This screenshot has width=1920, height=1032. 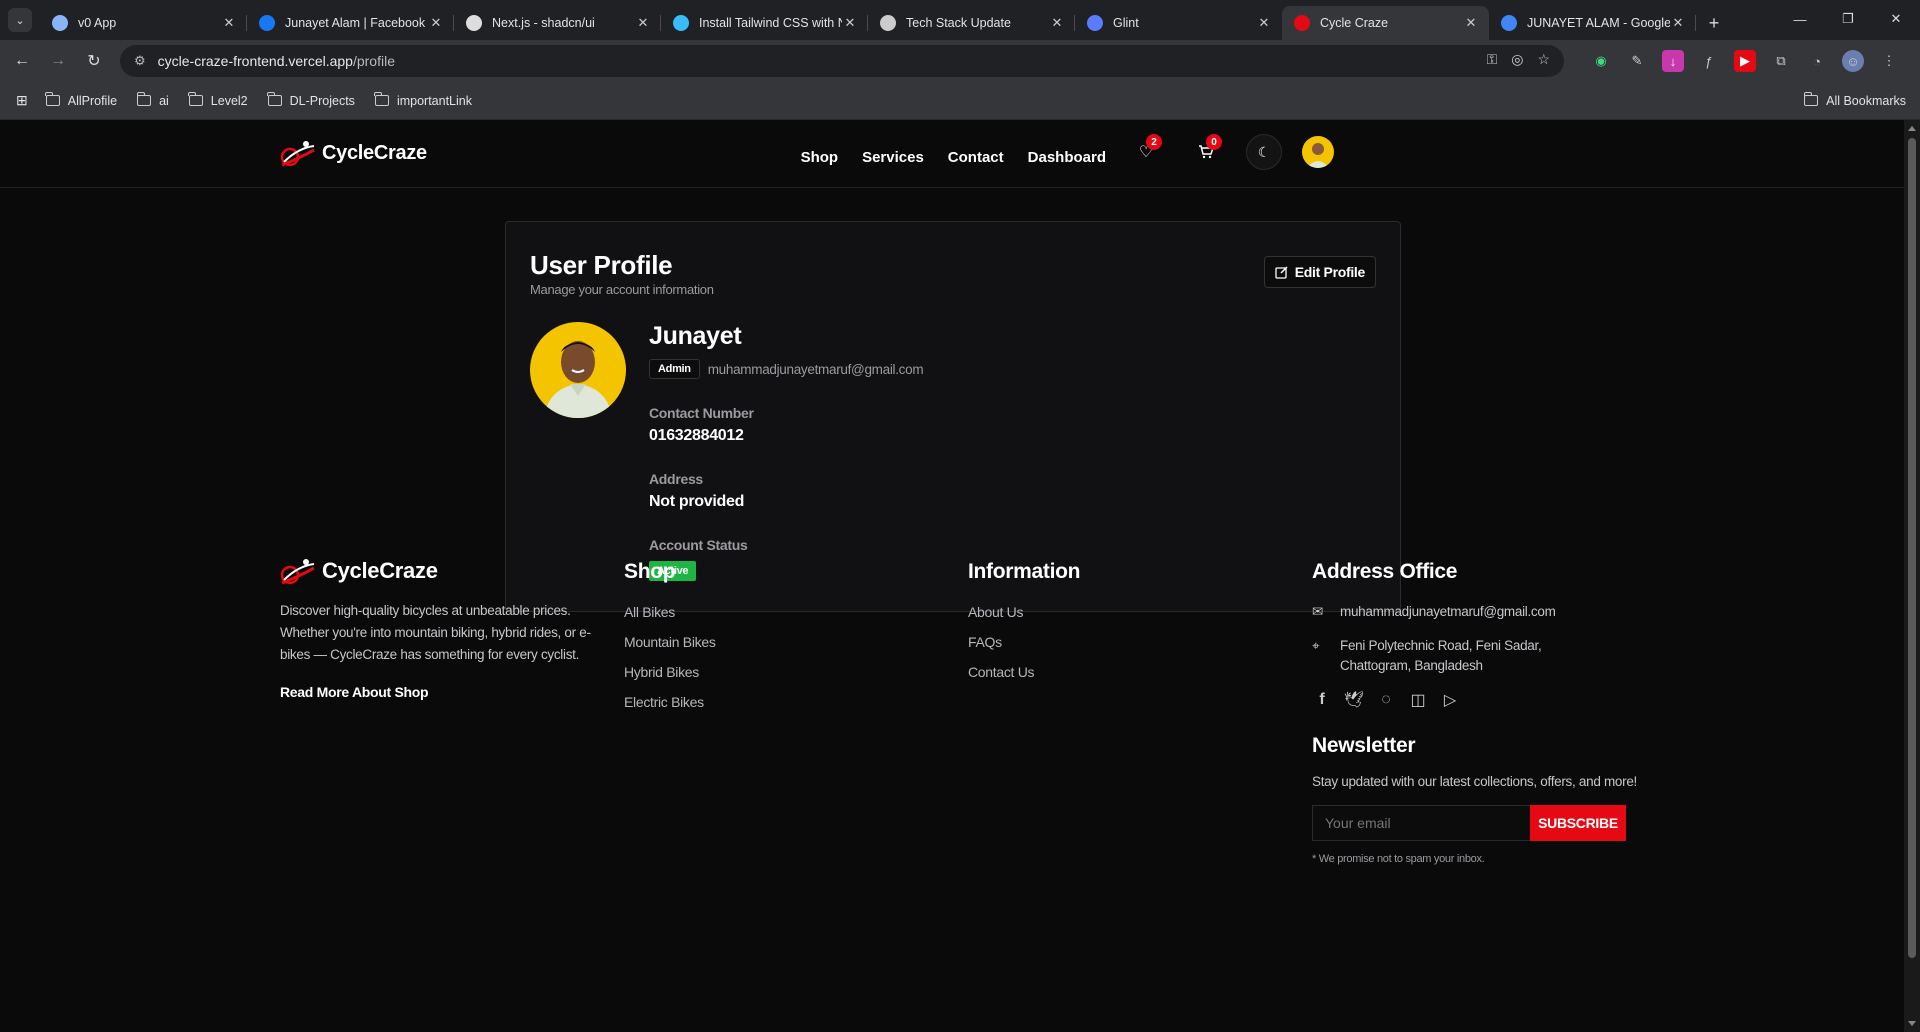 What do you see at coordinates (971, 23) in the screenshot?
I see `browser-tab: Tech Stack Update ✕` at bounding box center [971, 23].